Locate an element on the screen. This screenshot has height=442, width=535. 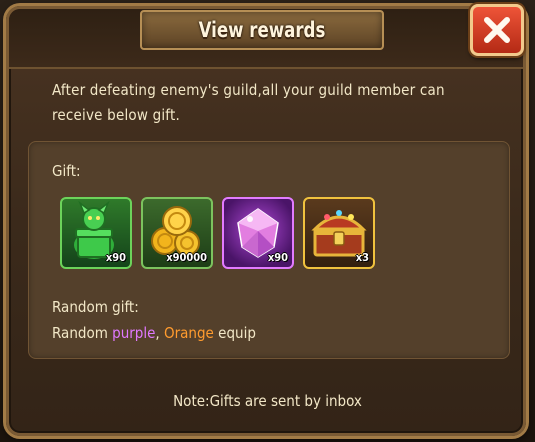
gift-count: x3 is located at coordinates (362, 257).